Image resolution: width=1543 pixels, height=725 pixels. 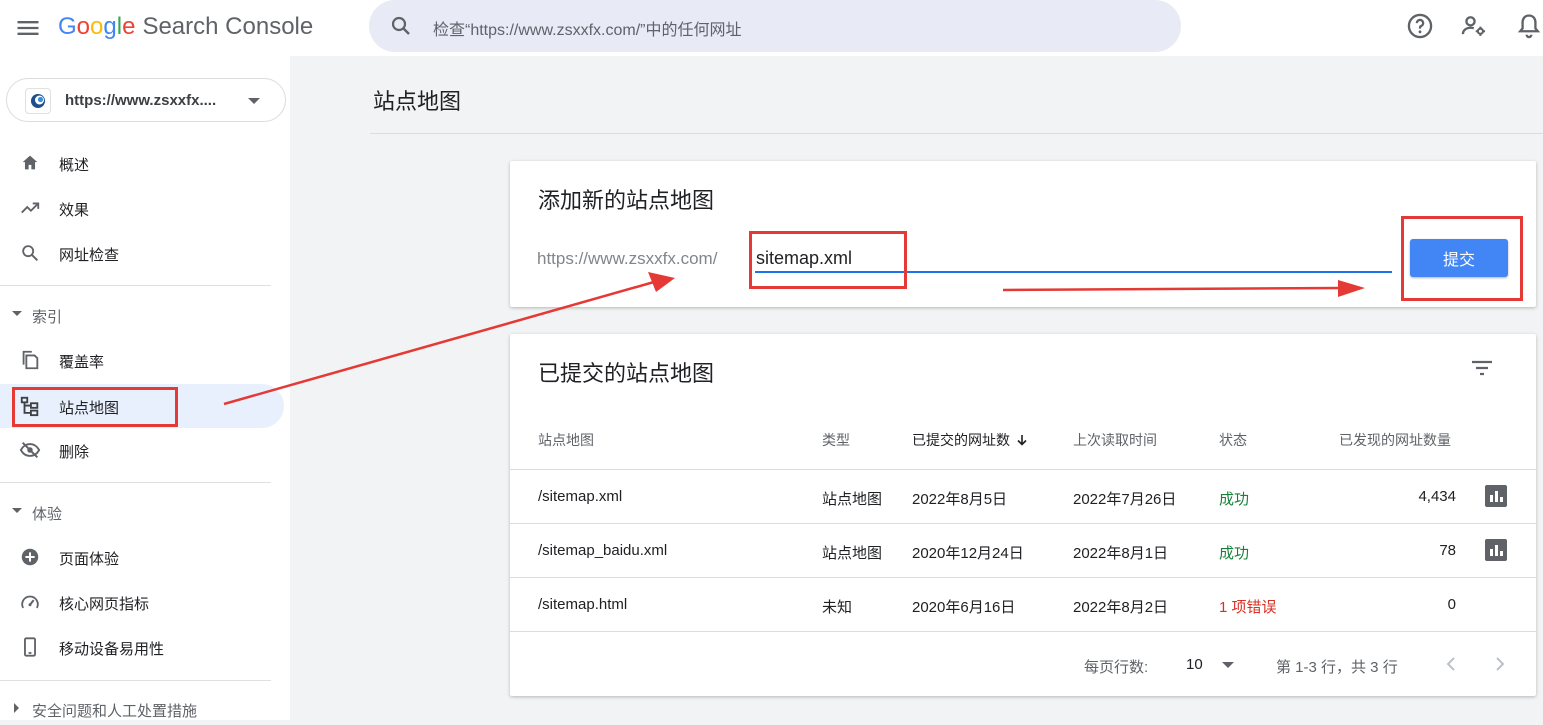 I want to click on add-sitemap-card: 添加新的站点地图 https://www.zsxxfx.com/ 提交, so click(x=1023, y=234).